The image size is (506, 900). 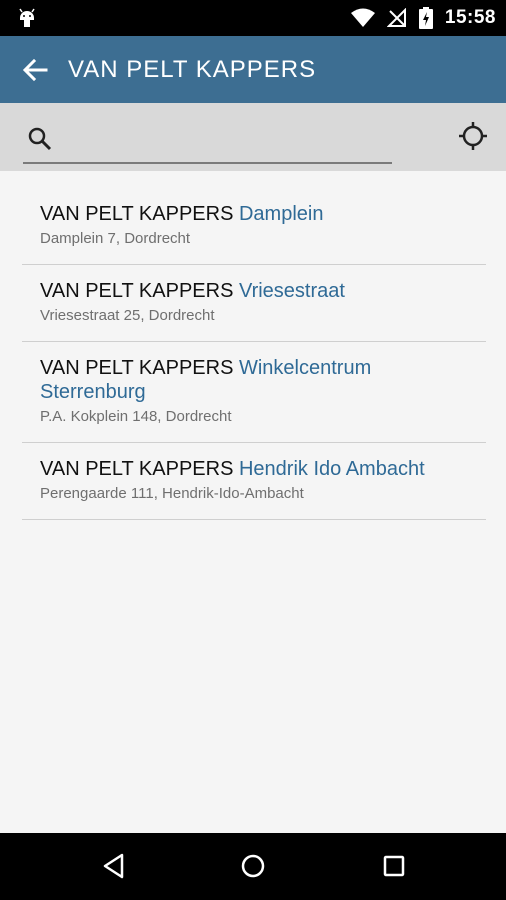 What do you see at coordinates (396, 17) in the screenshot?
I see `no-signal-icon` at bounding box center [396, 17].